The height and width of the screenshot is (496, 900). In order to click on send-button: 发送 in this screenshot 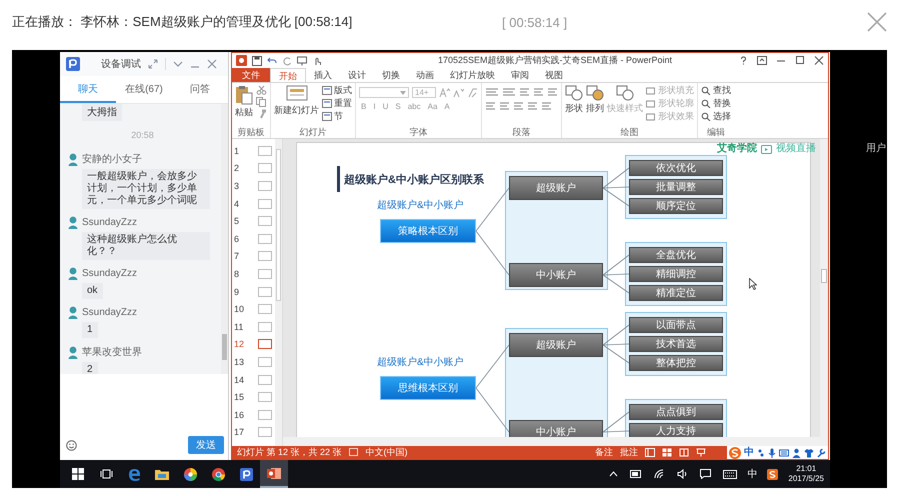, I will do `click(206, 445)`.